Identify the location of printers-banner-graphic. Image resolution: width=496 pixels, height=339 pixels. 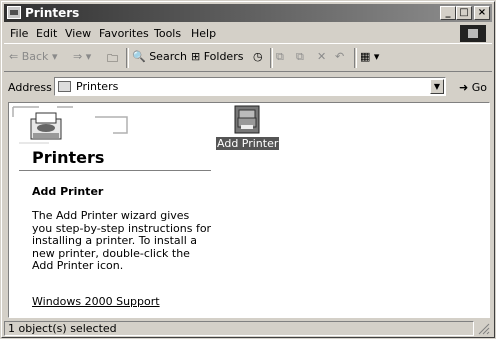
(70, 125).